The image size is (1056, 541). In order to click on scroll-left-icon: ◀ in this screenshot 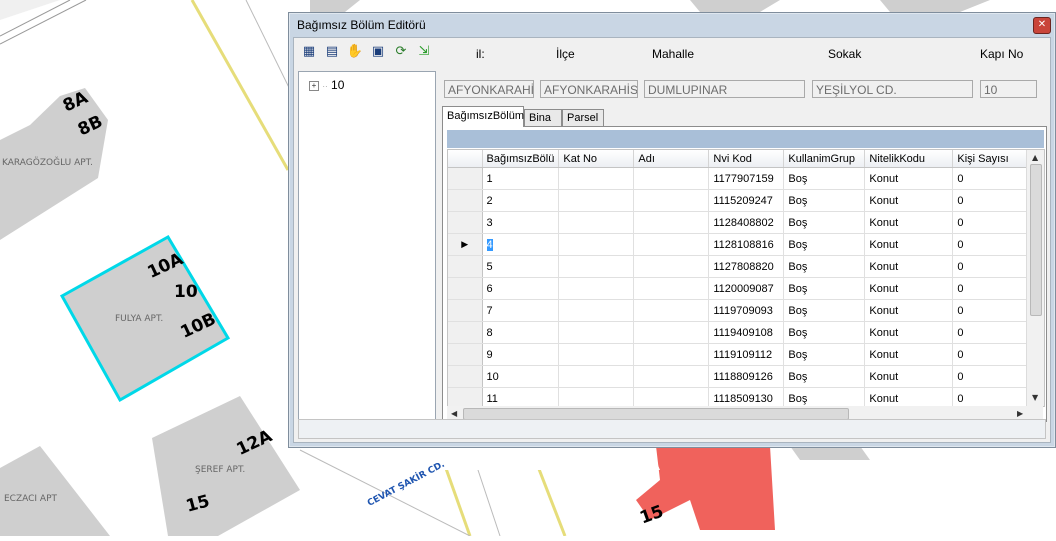, I will do `click(454, 413)`.